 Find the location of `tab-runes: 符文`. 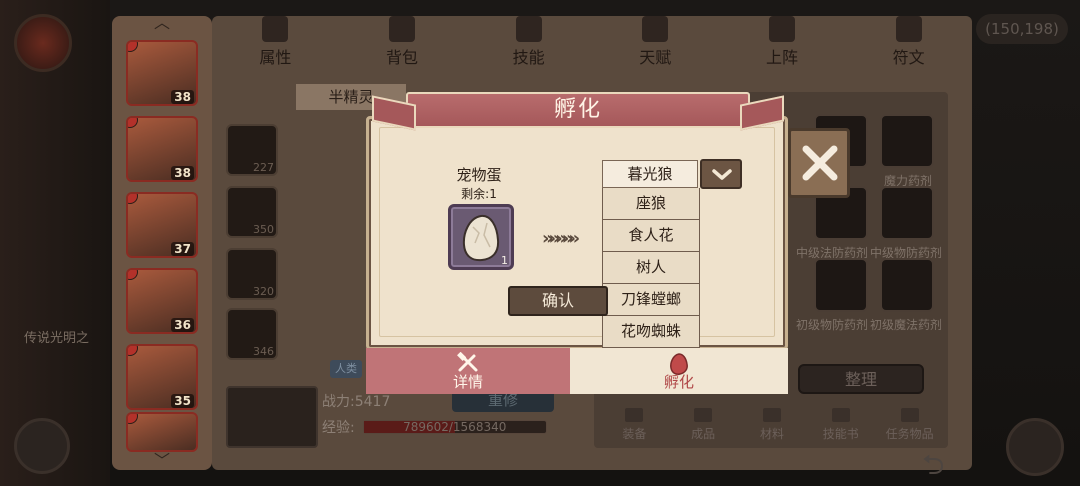

tab-runes: 符文 is located at coordinates (909, 42).